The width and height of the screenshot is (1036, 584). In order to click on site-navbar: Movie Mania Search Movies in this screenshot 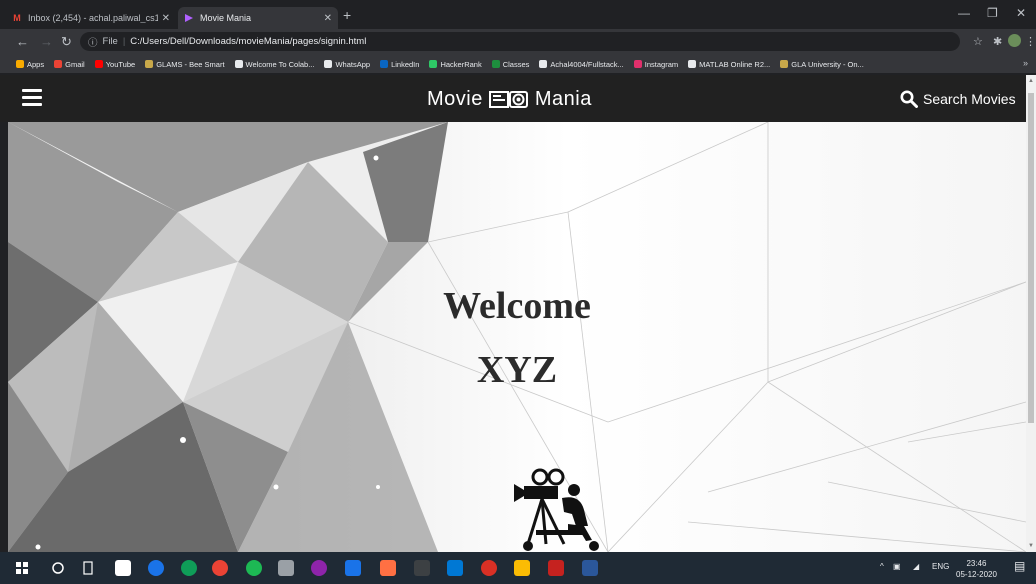, I will do `click(513, 98)`.